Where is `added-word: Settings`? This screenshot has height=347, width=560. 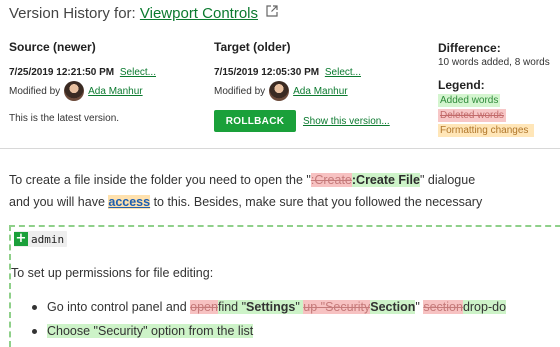 added-word: Settings is located at coordinates (271, 307).